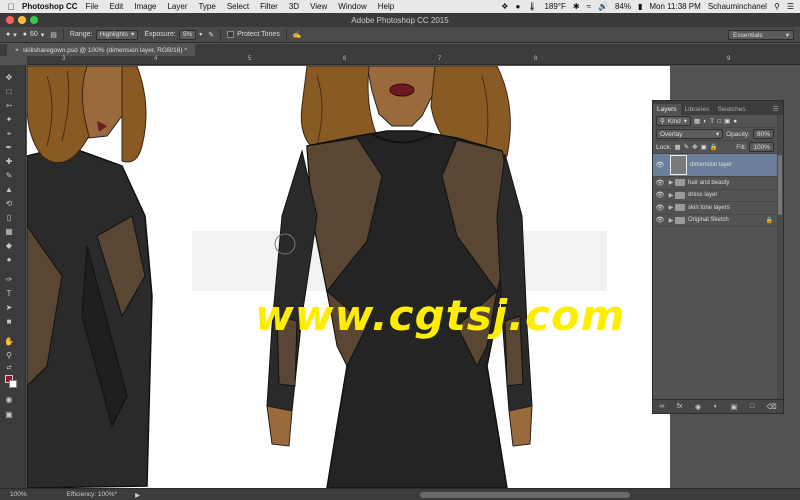 Image resolution: width=800 pixels, height=500 pixels. Describe the element at coordinates (9, 400) in the screenshot. I see `quick-mask-icon: ◉` at that location.